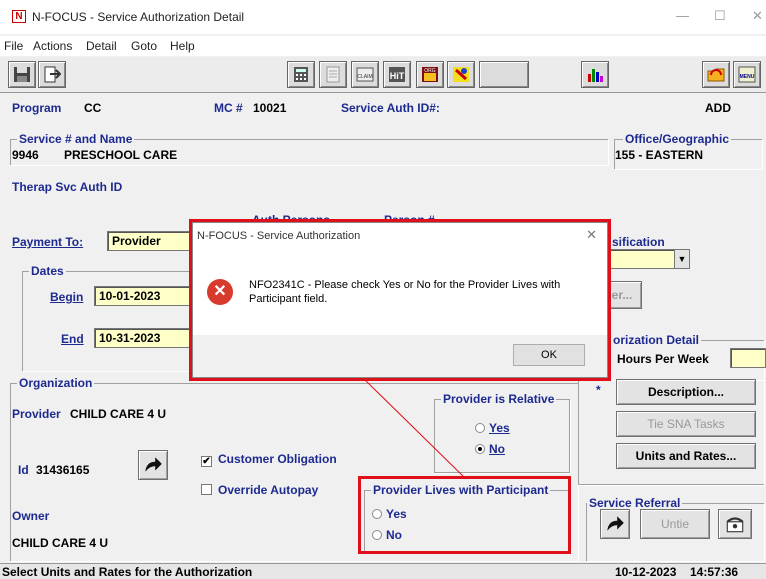  I want to click on owner-label: Owner, so click(31, 516).